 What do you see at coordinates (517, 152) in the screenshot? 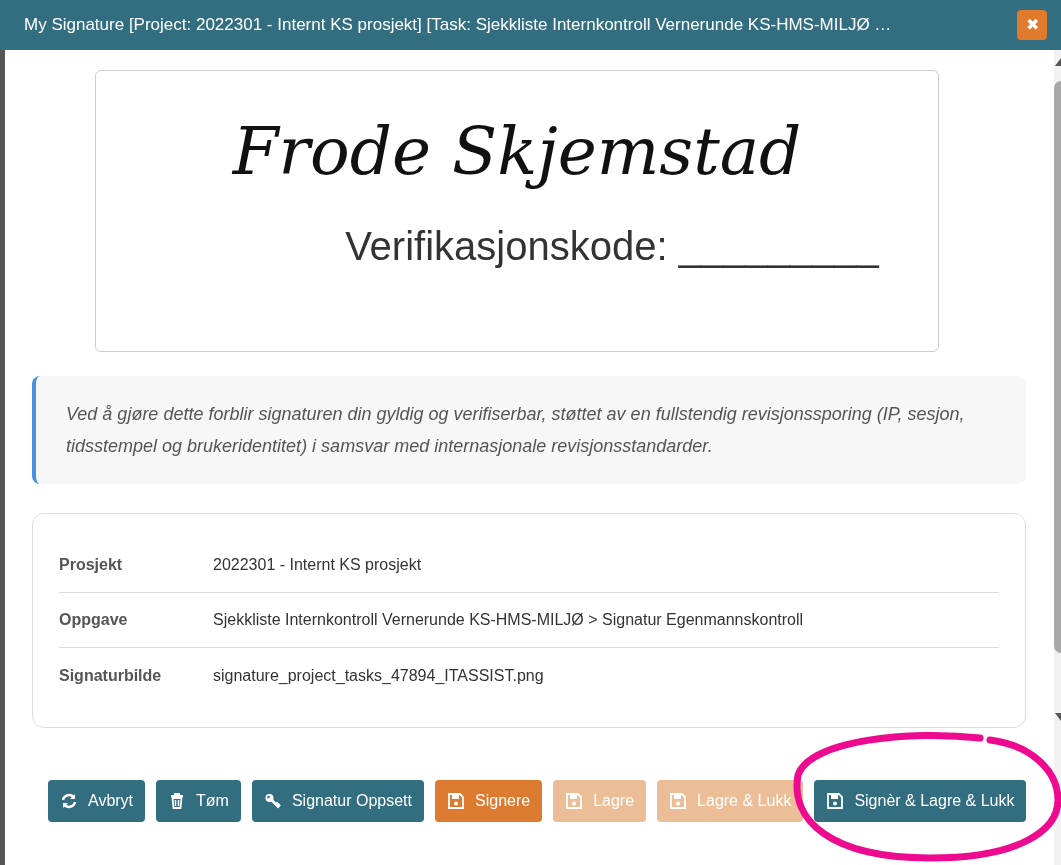
I see `signature-name: Frode Skjemstad` at bounding box center [517, 152].